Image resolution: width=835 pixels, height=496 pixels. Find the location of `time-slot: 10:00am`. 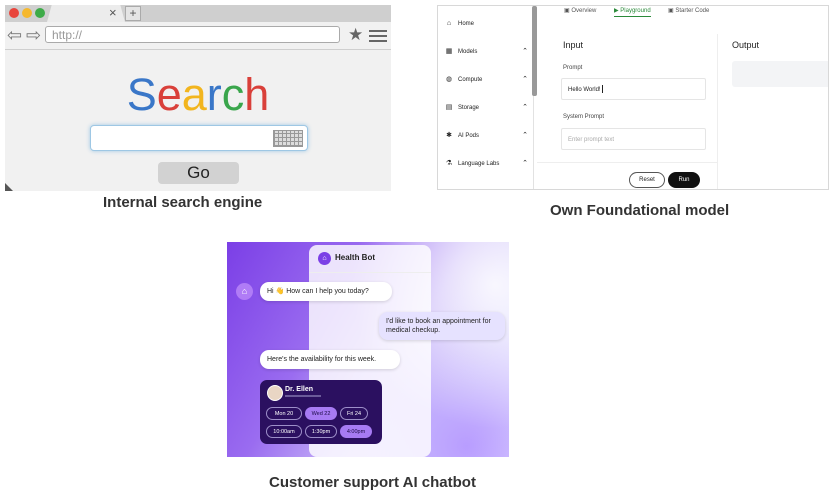

time-slot: 10:00am is located at coordinates (284, 431).